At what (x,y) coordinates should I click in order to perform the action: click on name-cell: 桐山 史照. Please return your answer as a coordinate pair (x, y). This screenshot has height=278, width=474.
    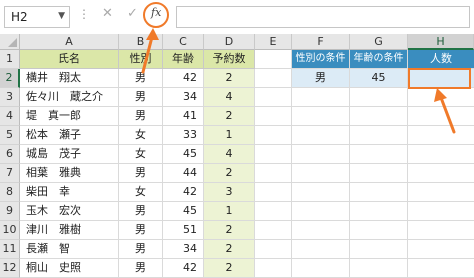
    Looking at the image, I should click on (69, 268).